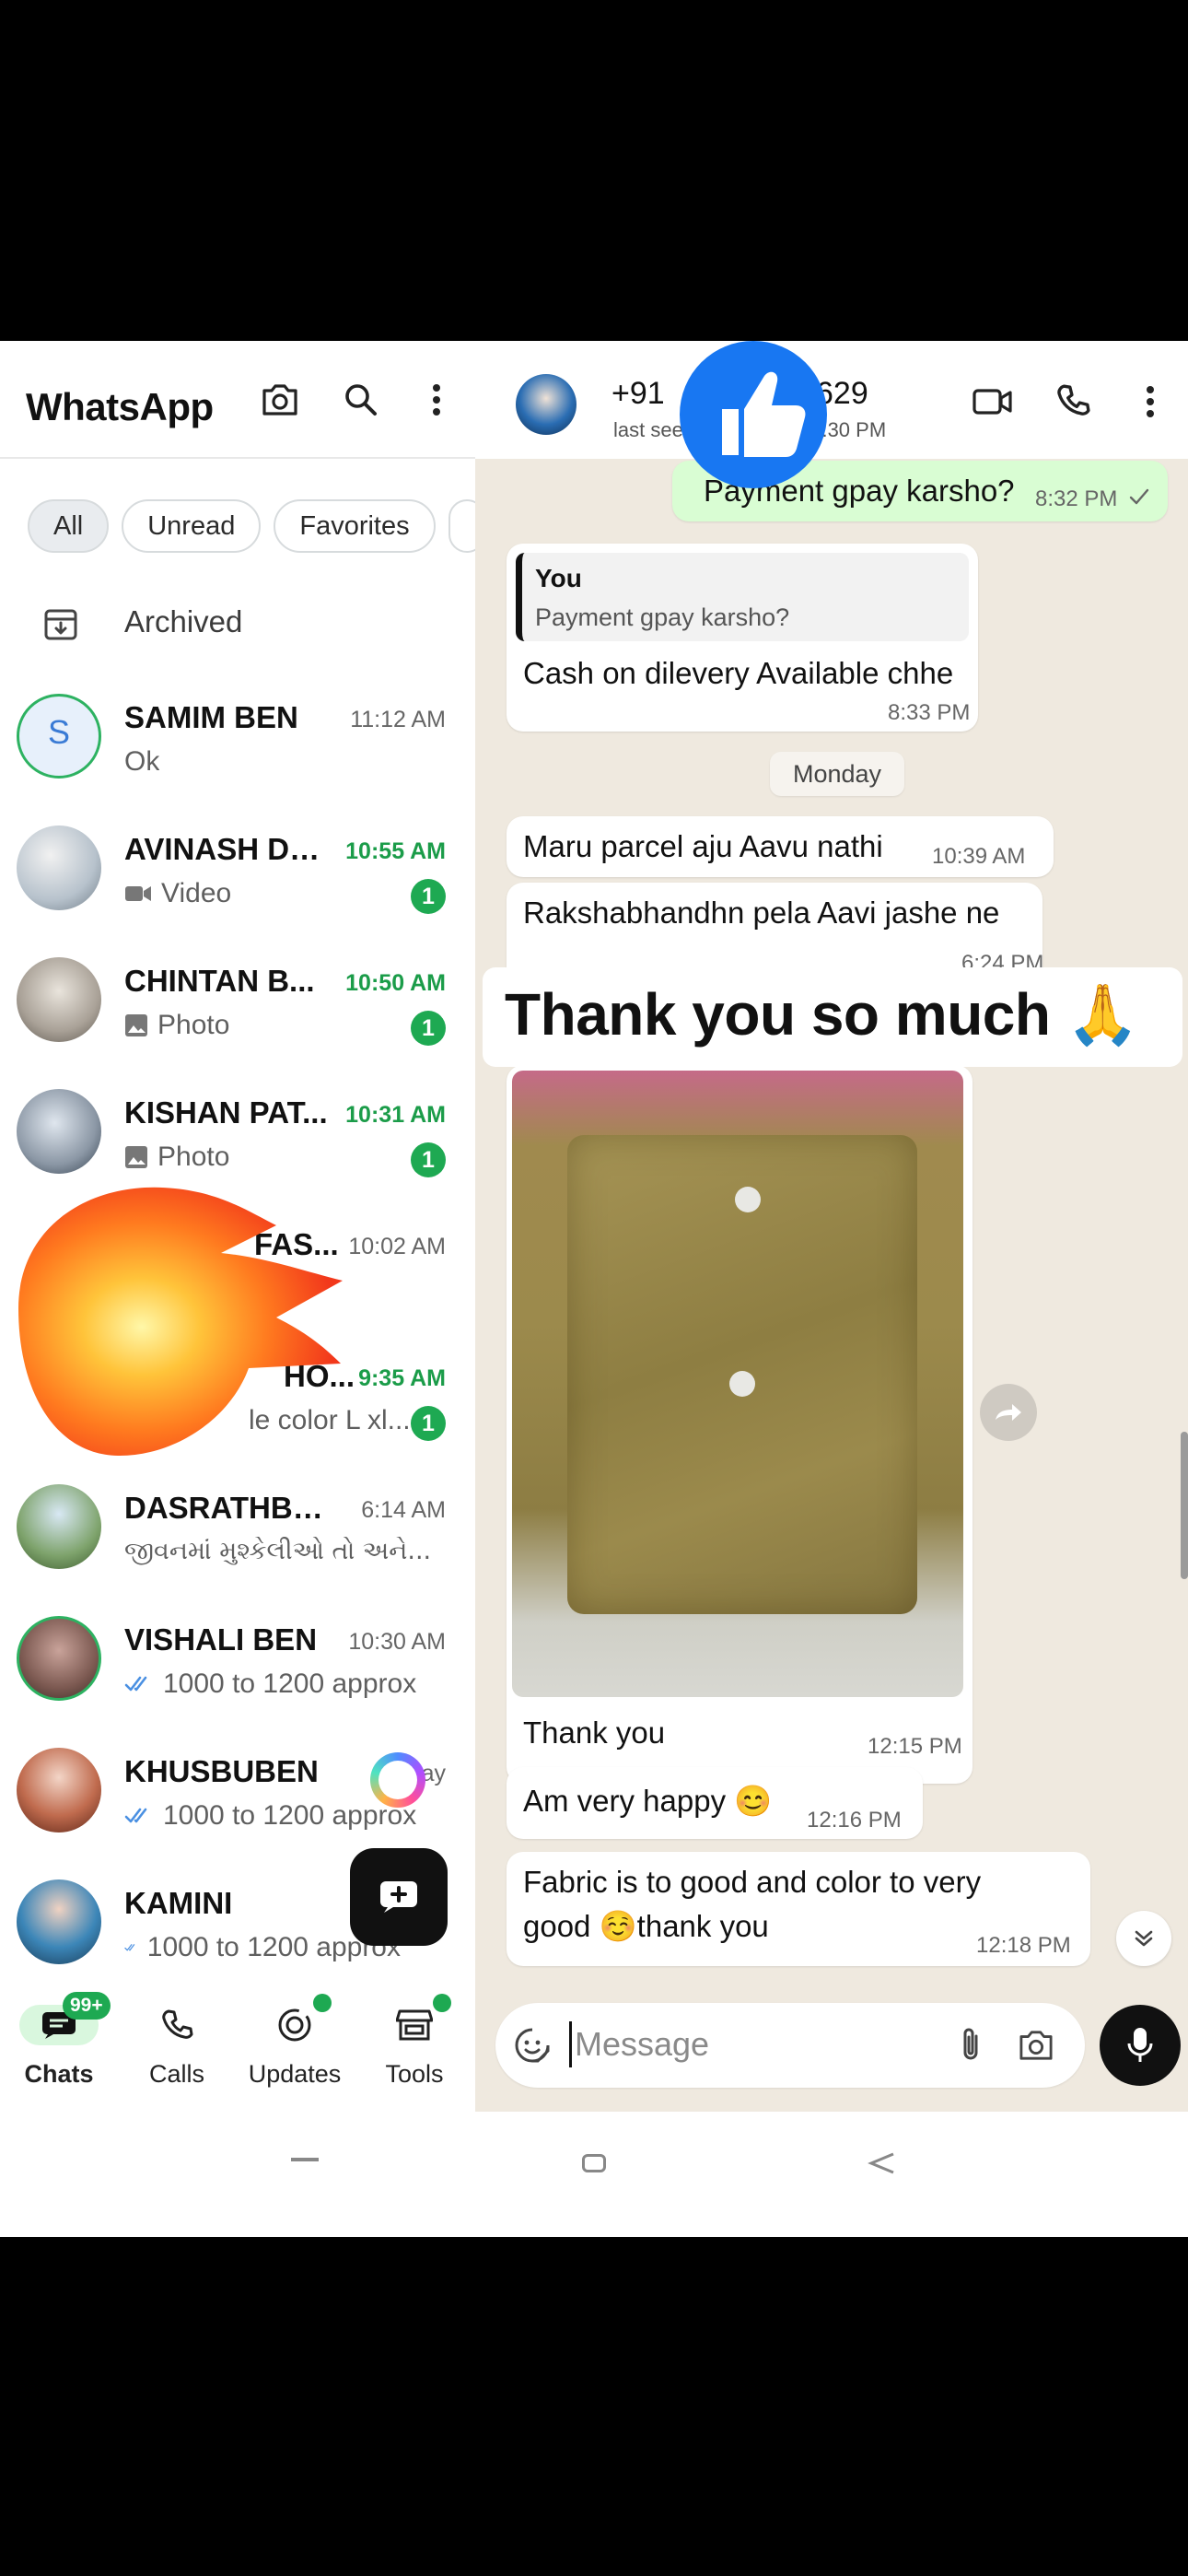  I want to click on chat-time: 10:31 AM, so click(395, 1115).